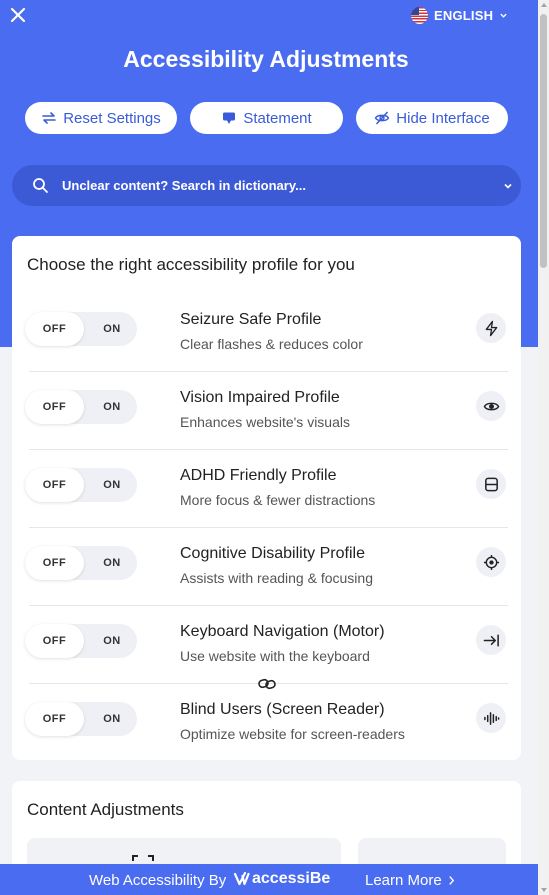 The width and height of the screenshot is (549, 895). I want to click on language-label: ENGLISH, so click(464, 15).